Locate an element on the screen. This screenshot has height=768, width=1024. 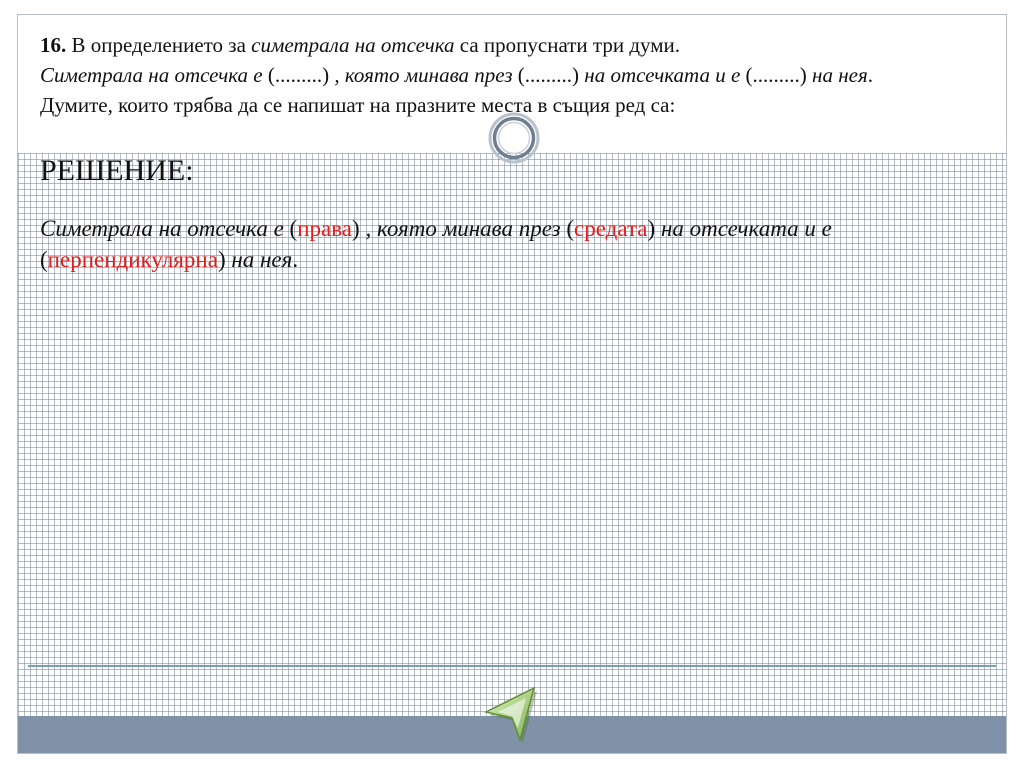
intro-tail: са пропуснати три думи. is located at coordinates (569, 45).